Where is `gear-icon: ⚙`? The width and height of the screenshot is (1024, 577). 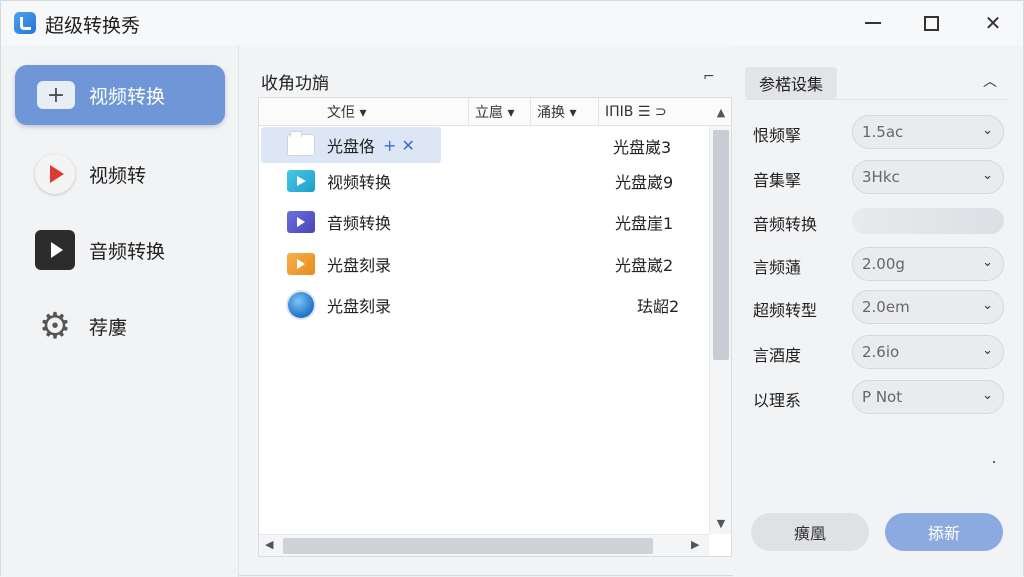
gear-icon: ⚙ is located at coordinates (55, 326).